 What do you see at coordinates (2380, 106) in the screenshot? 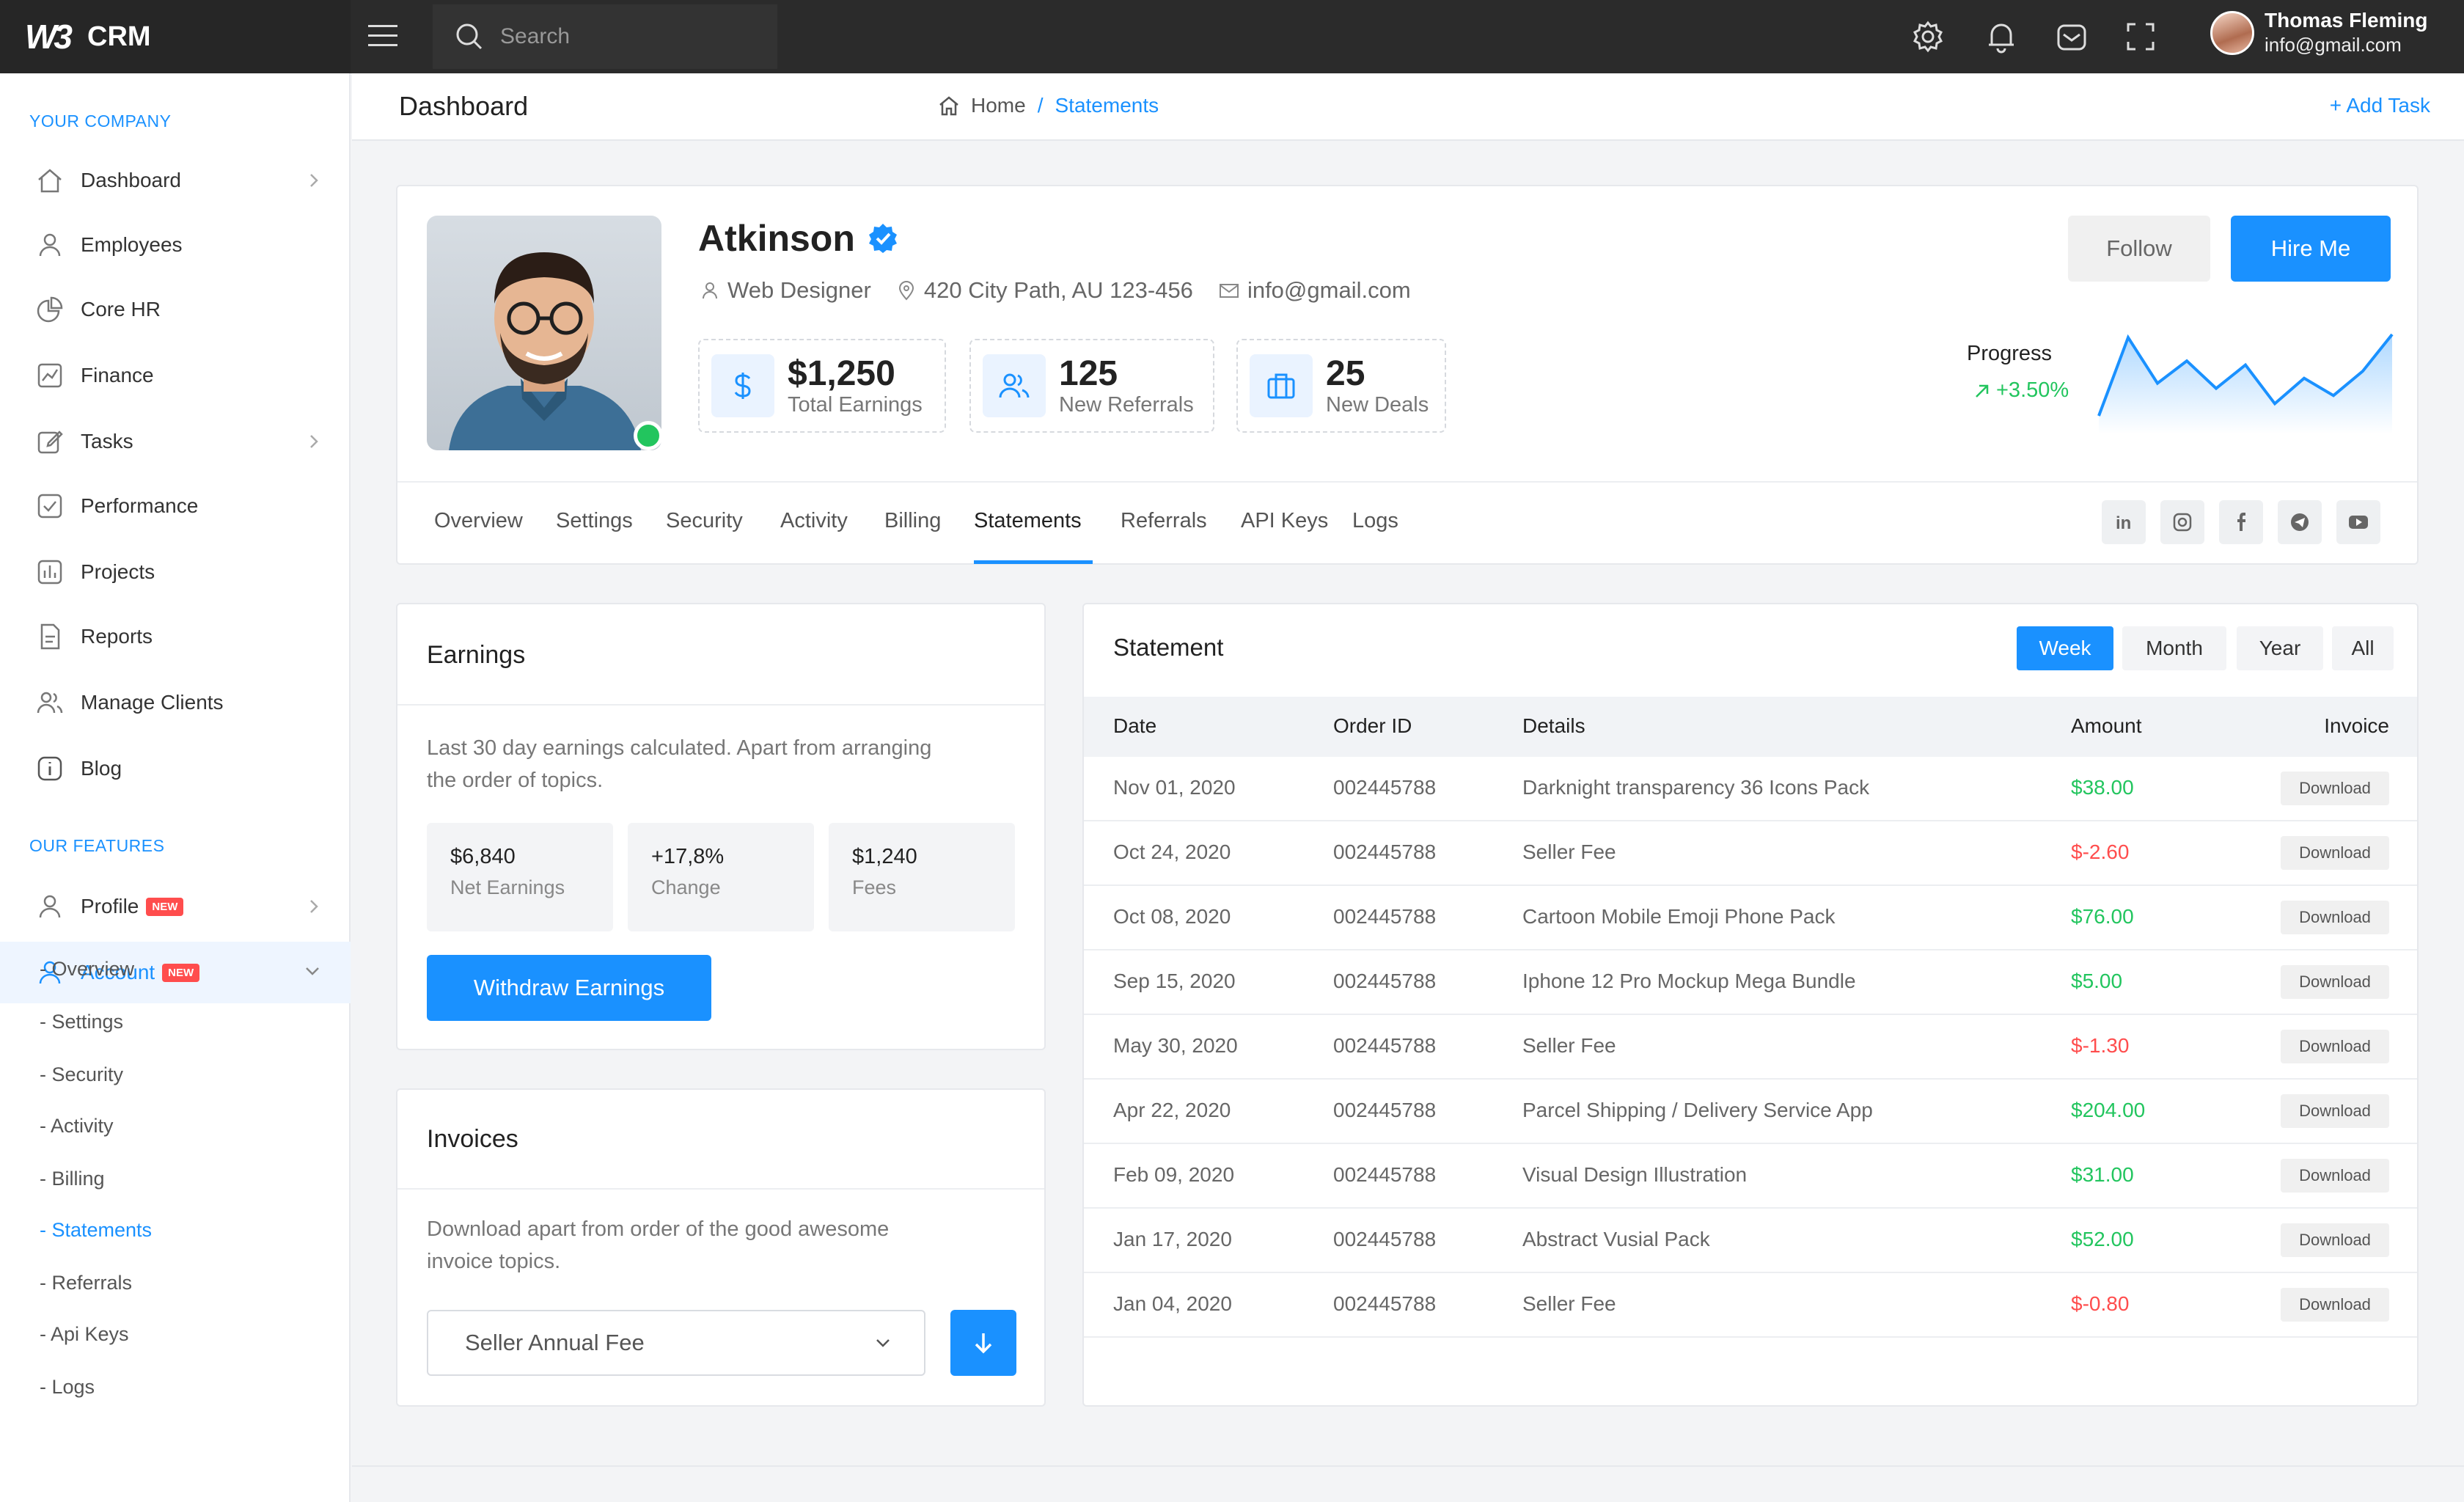
I see `add-task-link: + Add Task` at bounding box center [2380, 106].